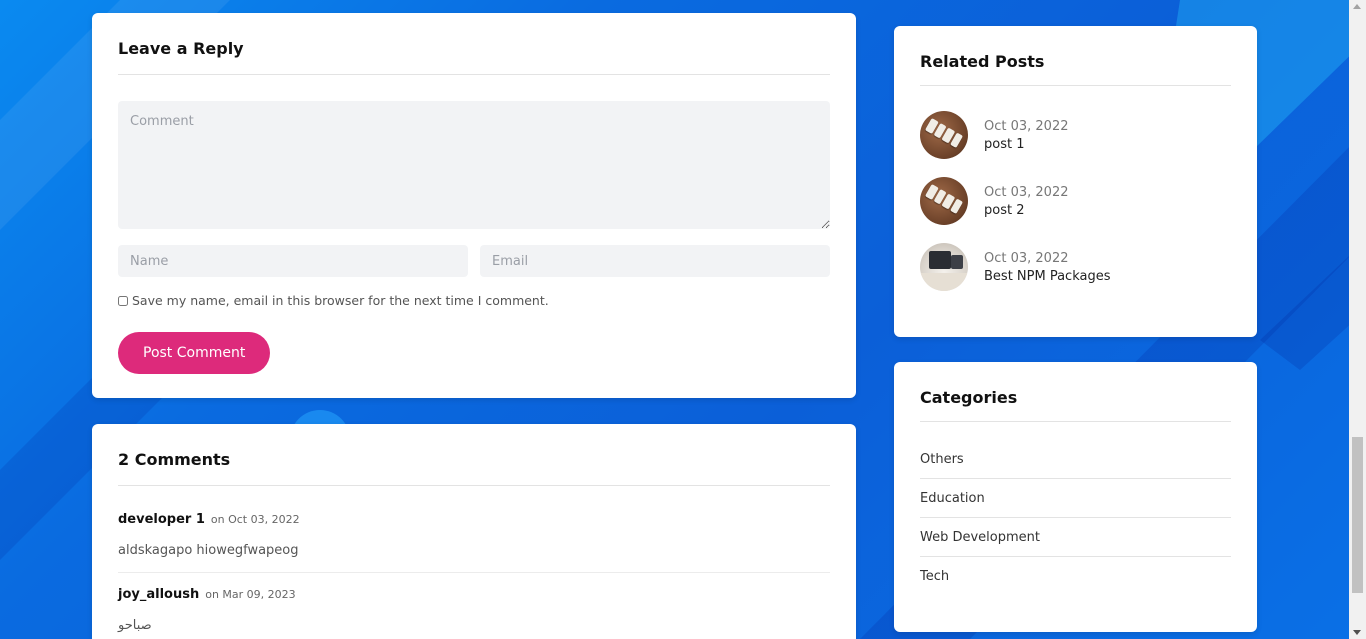 The image size is (1366, 639). What do you see at coordinates (123, 300) in the screenshot?
I see `save-info-checkbox` at bounding box center [123, 300].